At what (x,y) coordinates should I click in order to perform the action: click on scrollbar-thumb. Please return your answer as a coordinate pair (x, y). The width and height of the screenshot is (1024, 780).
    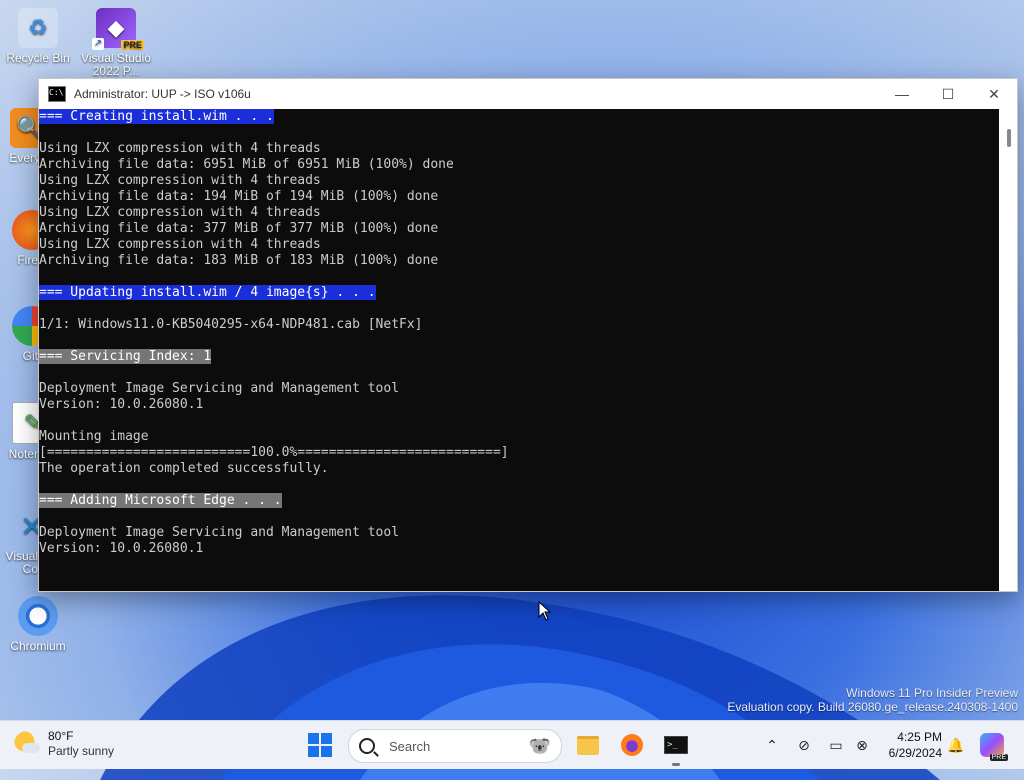
    Looking at the image, I should click on (1009, 138).